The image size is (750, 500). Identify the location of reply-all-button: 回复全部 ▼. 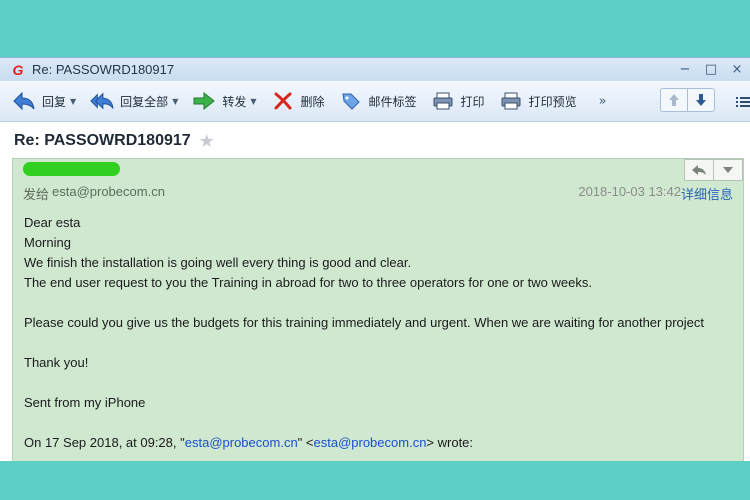
(134, 101).